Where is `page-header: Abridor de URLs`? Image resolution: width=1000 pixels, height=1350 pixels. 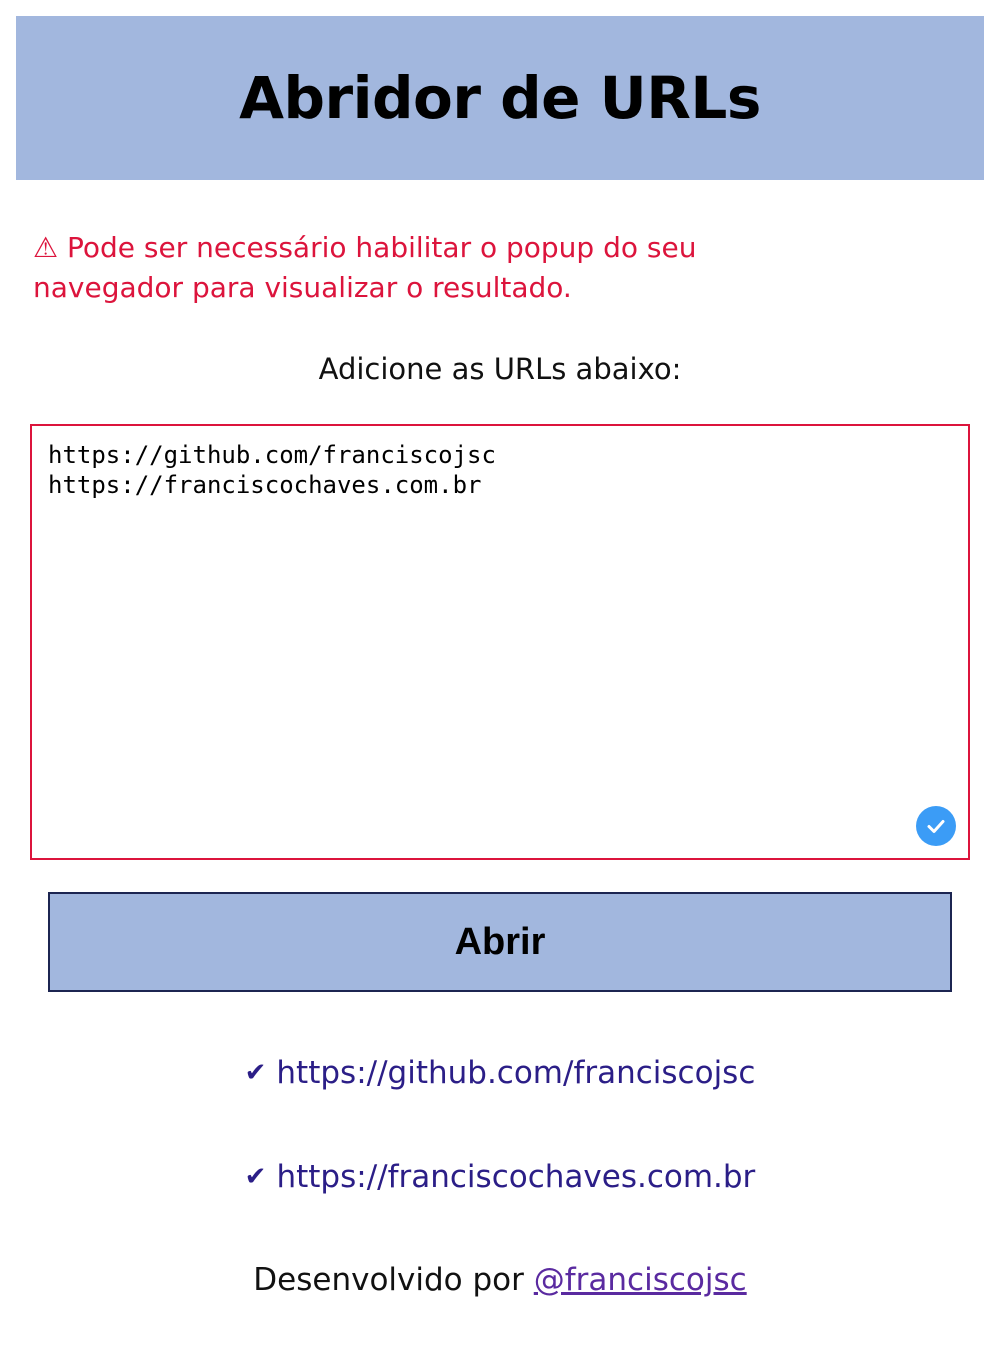 page-header: Abridor de URLs is located at coordinates (500, 98).